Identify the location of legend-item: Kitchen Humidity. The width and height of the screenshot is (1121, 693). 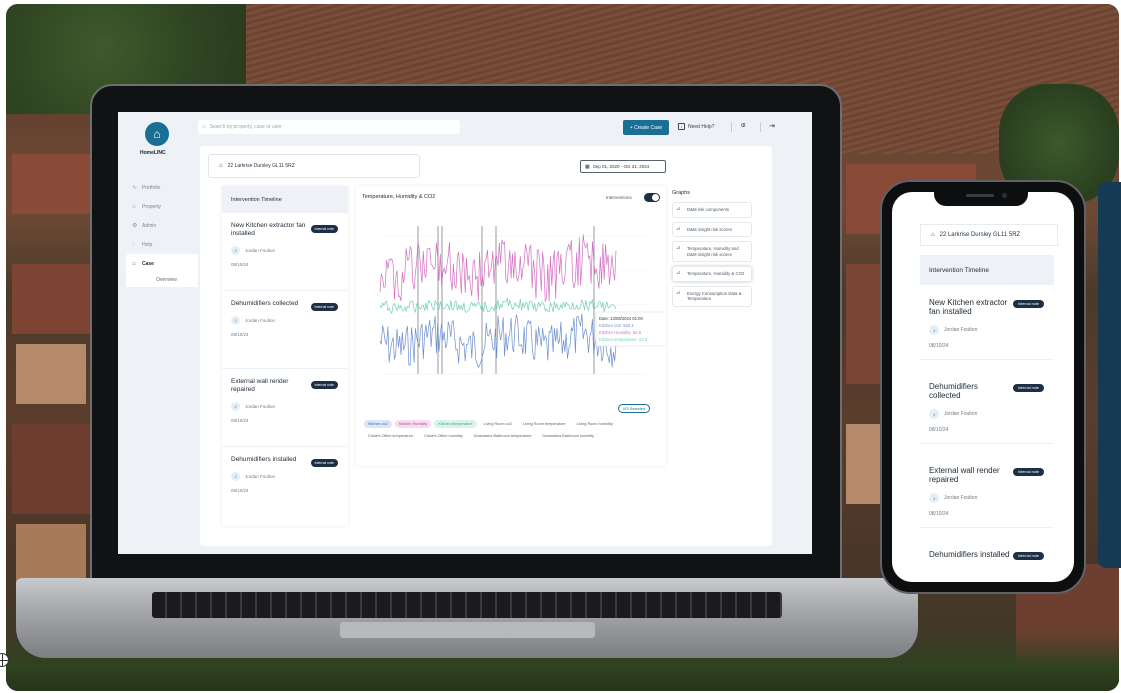
(413, 424).